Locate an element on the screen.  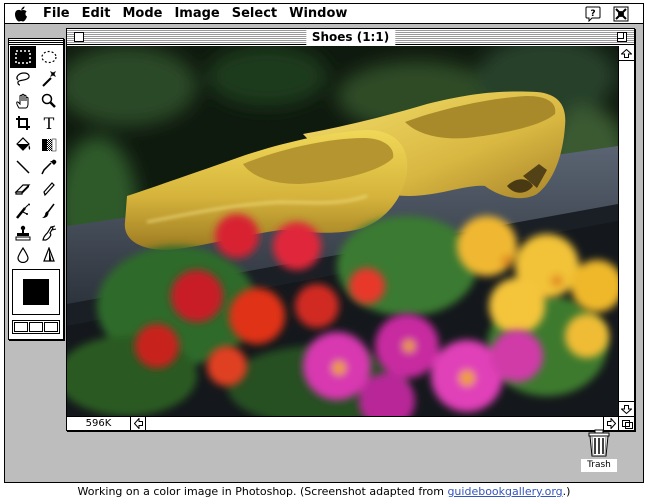
photoshop-app-icon is located at coordinates (621, 14).